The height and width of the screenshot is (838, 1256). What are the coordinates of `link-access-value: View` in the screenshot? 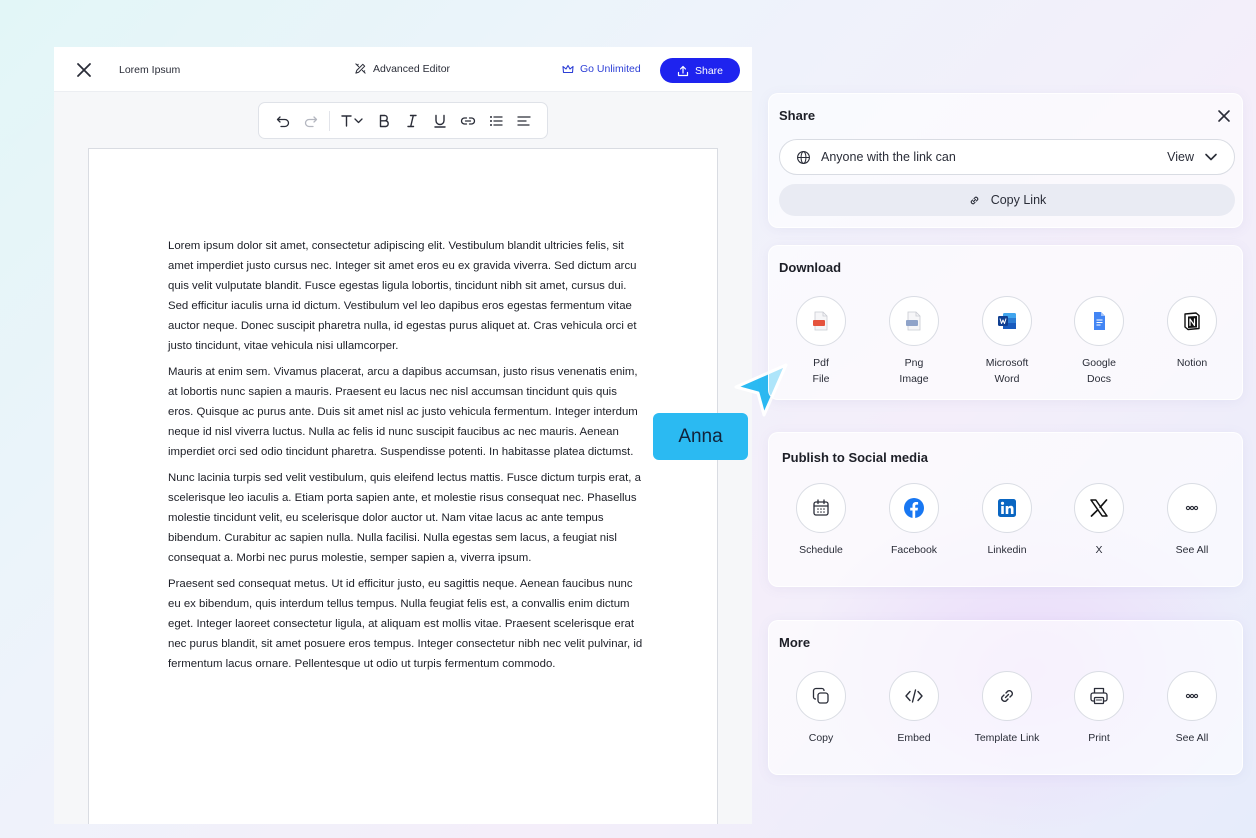 It's located at (1180, 157).